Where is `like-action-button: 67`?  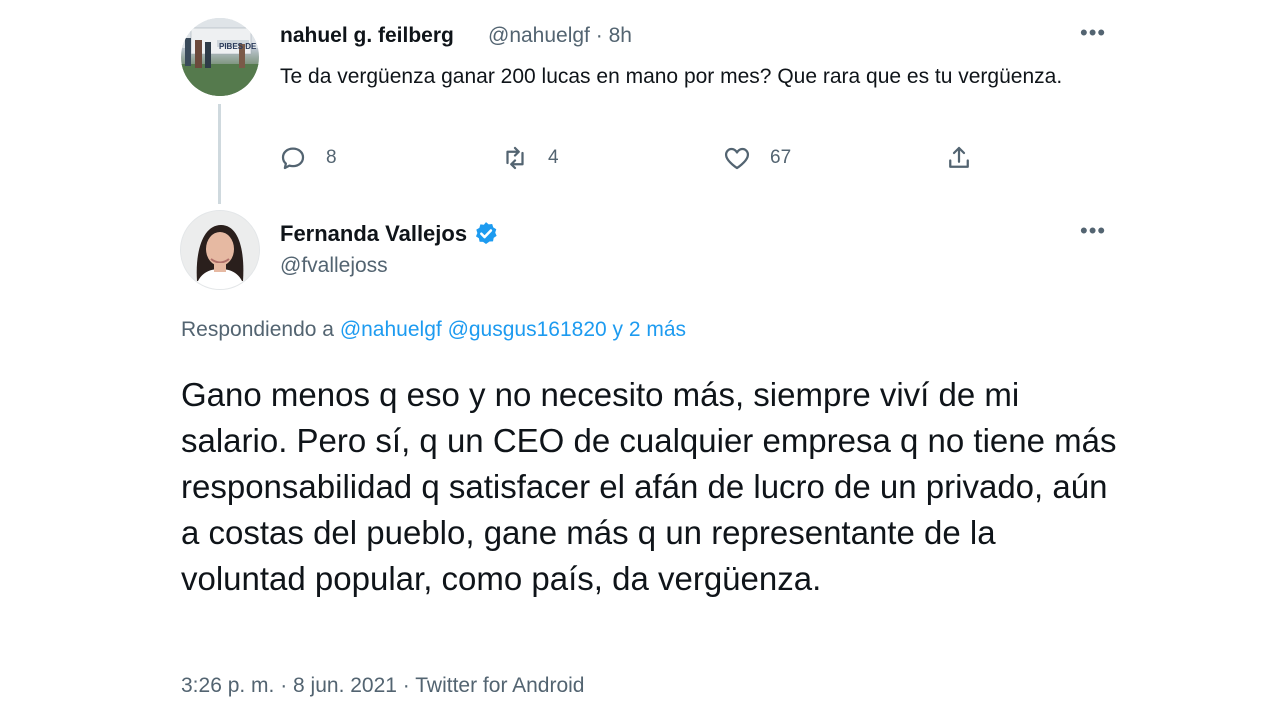 like-action-button: 67 is located at coordinates (756, 158).